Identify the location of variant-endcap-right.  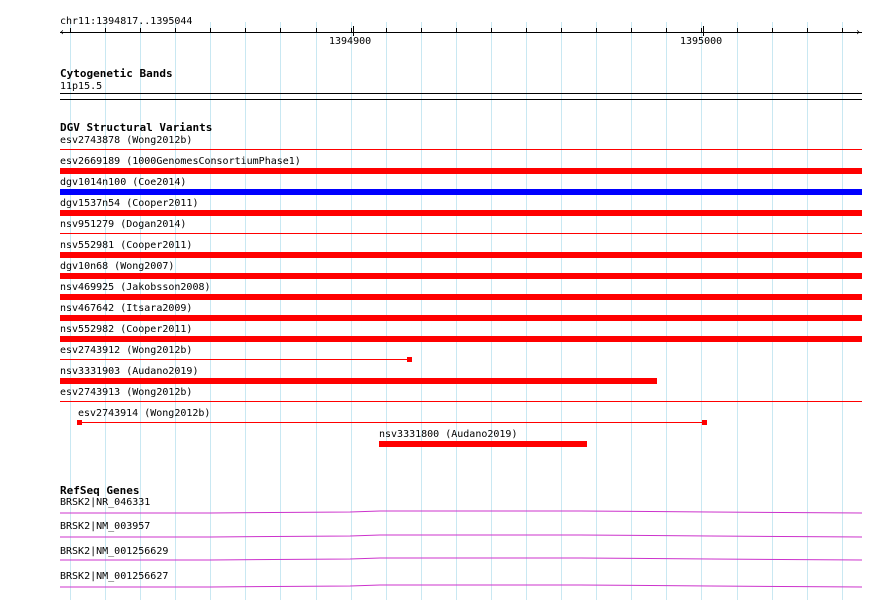
(704, 422).